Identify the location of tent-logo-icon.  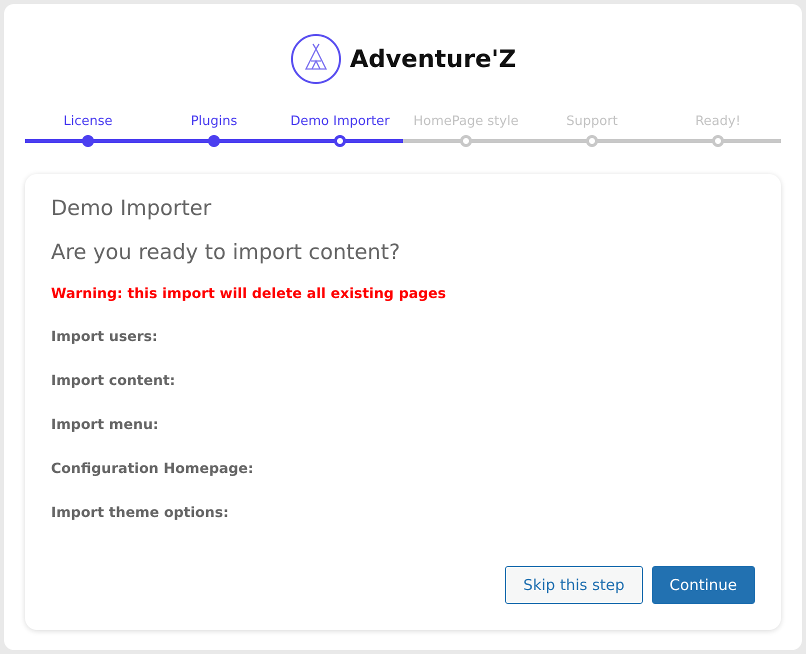
(316, 59).